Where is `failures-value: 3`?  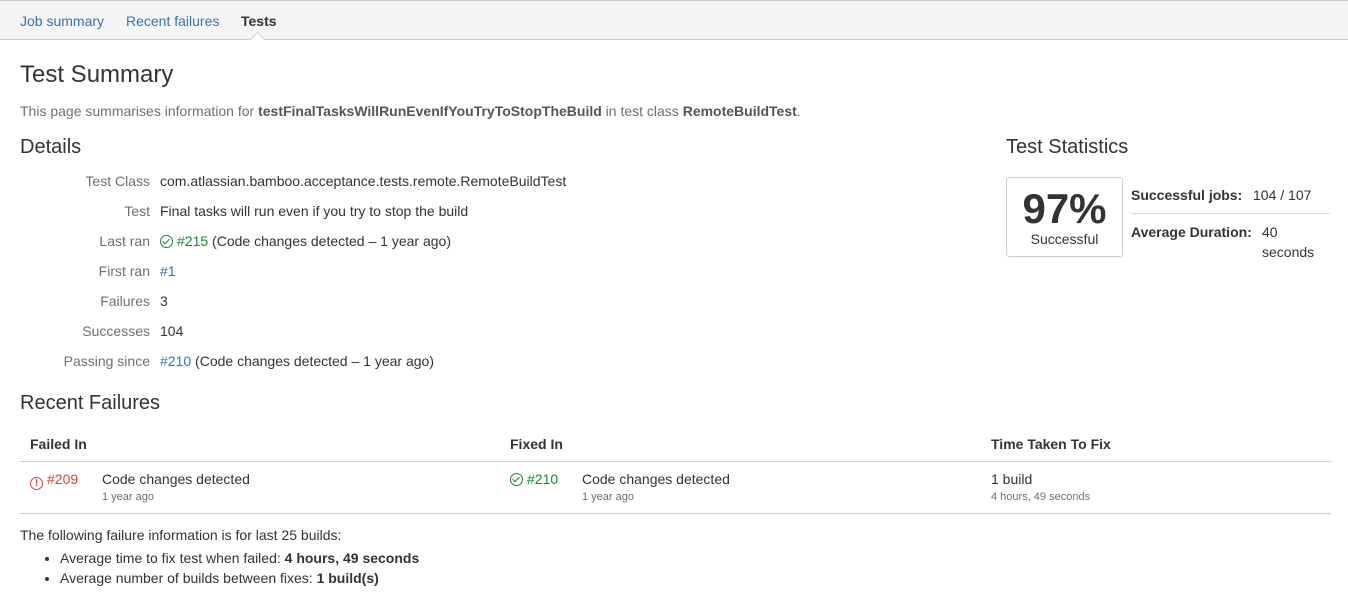 failures-value: 3 is located at coordinates (164, 301).